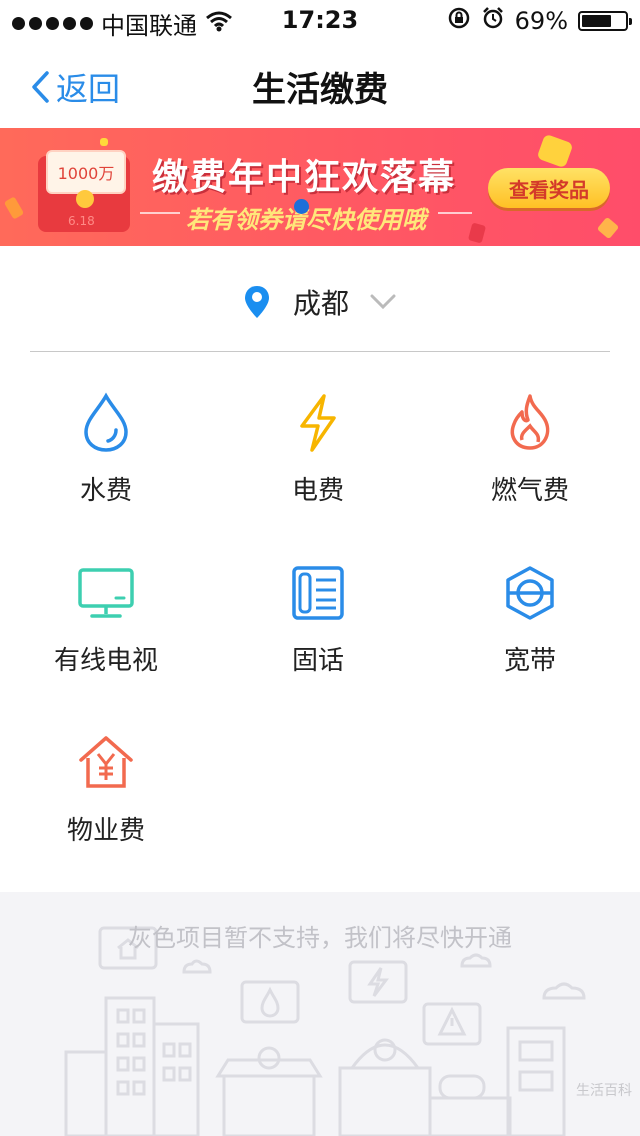  Describe the element at coordinates (604, 1091) in the screenshot. I see `watermark: 生活百科` at that location.